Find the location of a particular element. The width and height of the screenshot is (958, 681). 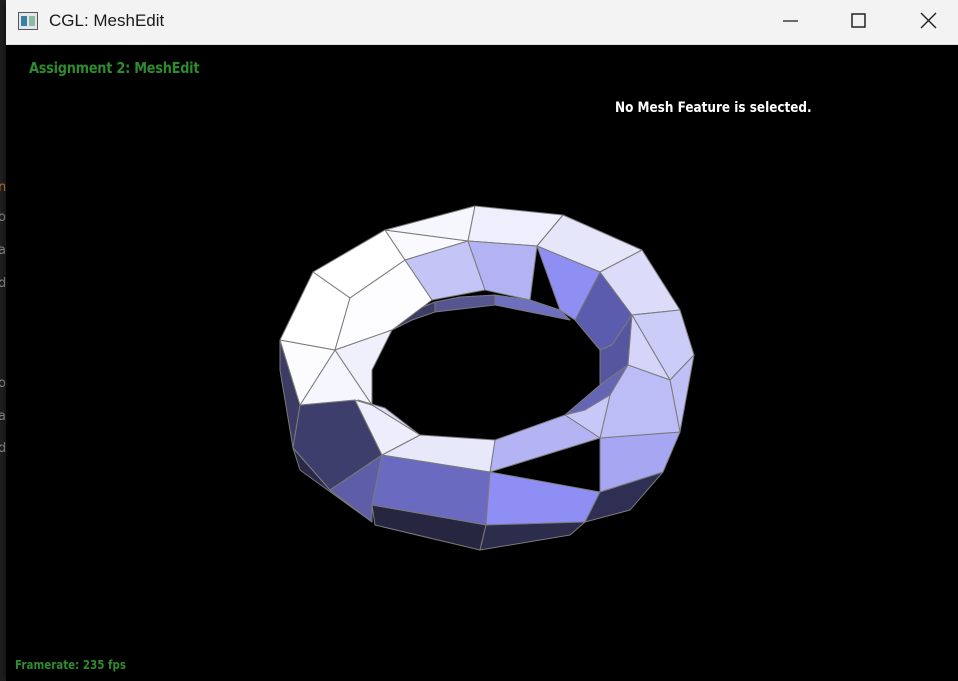

close-icon is located at coordinates (928, 20).